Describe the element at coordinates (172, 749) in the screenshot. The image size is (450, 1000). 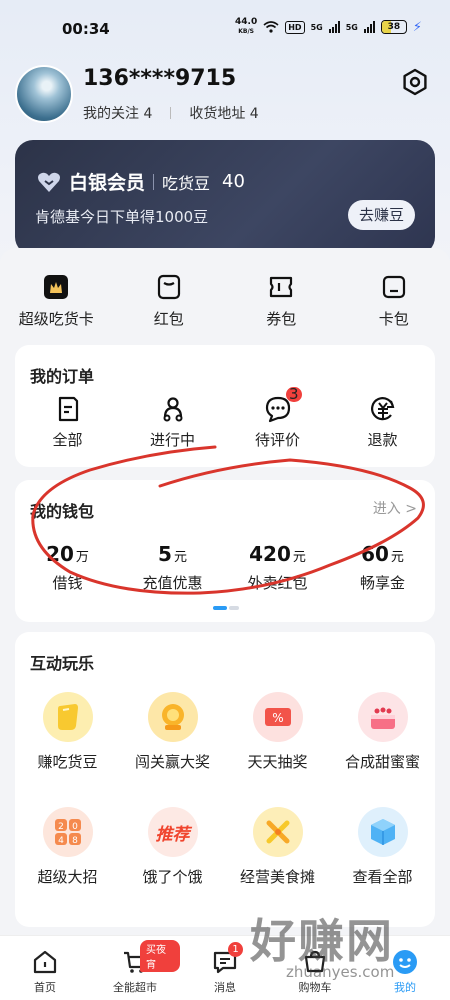
I see `fun-item-prize: 闯关赢大奖` at that location.